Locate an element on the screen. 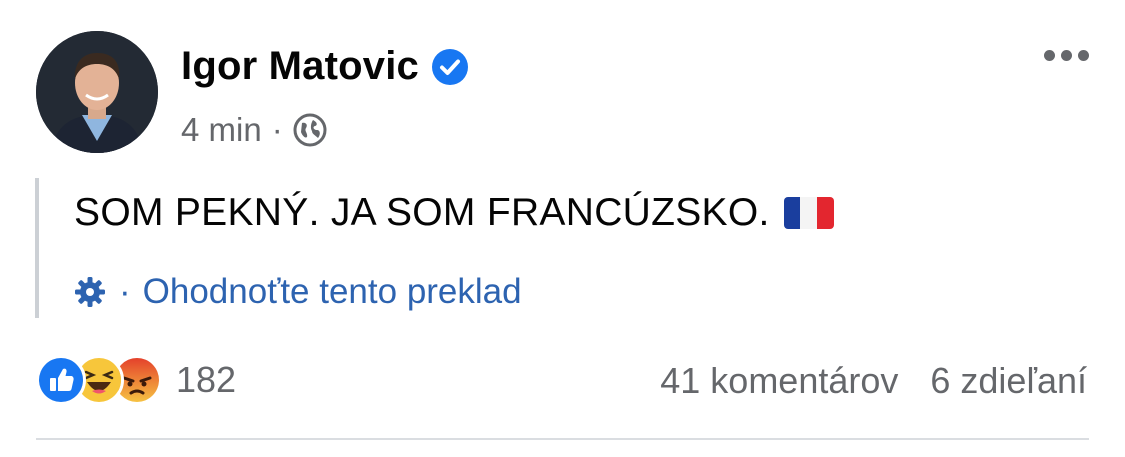 This screenshot has width=1125, height=457. gear-icon is located at coordinates (90, 292).